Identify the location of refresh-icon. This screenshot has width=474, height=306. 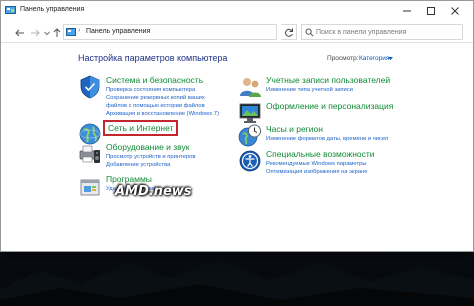
(289, 32).